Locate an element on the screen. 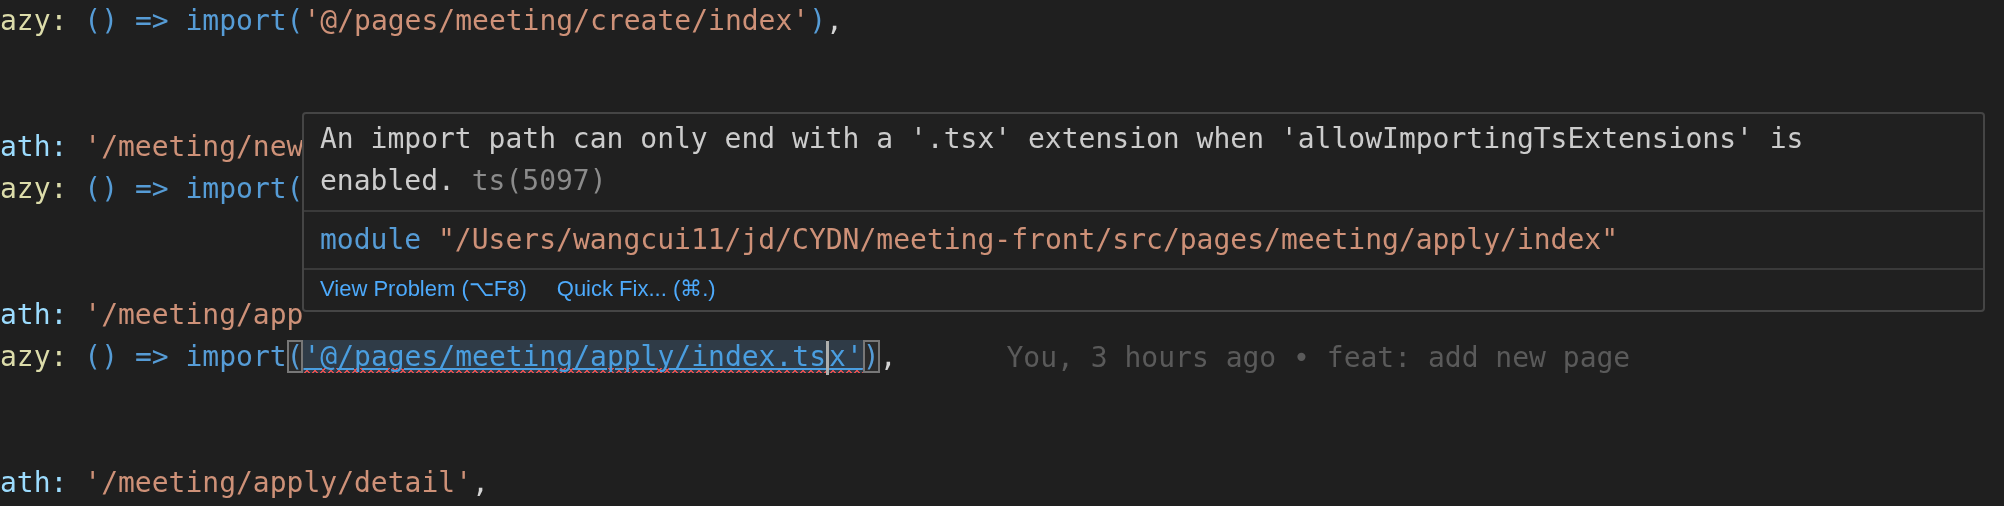 The width and height of the screenshot is (2004, 506). quick-fix-link: Quick Fix... (⌘.) is located at coordinates (636, 289).